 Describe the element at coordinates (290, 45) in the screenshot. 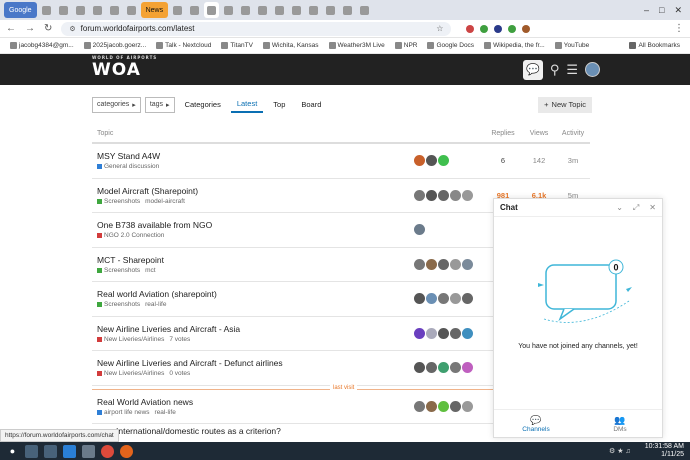

I see `bookmark-item: Wichita, Kansas` at that location.